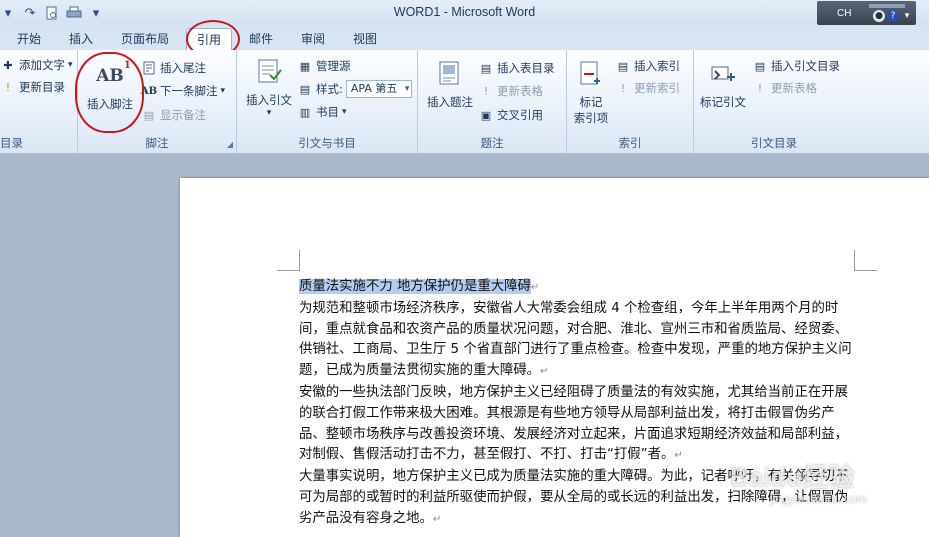  What do you see at coordinates (866, 13) in the screenshot?
I see `language-bar: CH ● ? ▾` at bounding box center [866, 13].